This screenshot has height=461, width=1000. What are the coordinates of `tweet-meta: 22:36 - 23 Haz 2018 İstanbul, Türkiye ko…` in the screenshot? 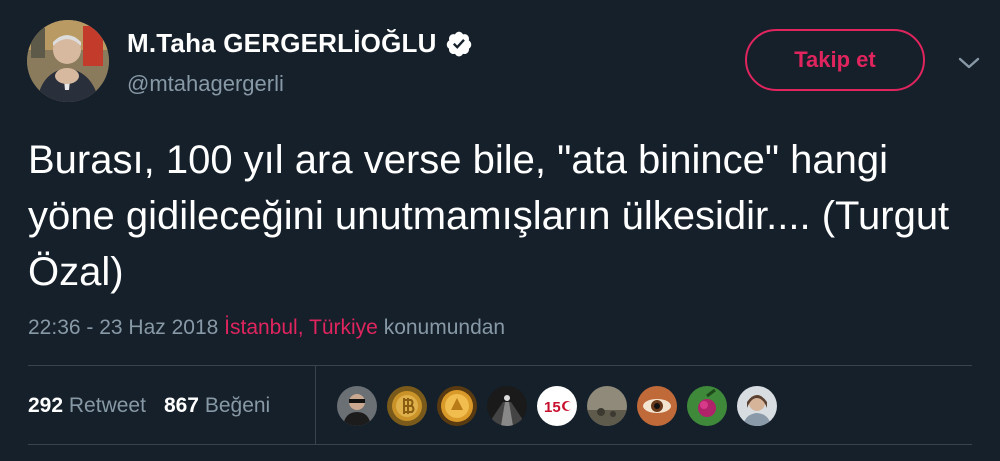 It's located at (266, 328).